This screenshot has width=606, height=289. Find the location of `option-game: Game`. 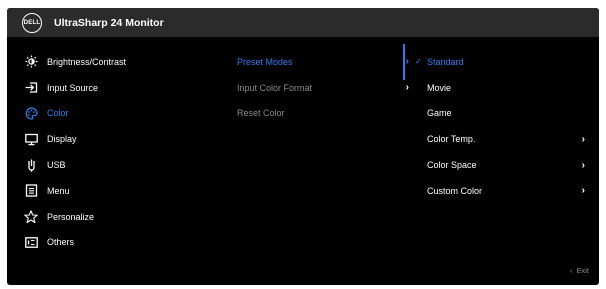

option-game: Game is located at coordinates (501, 114).